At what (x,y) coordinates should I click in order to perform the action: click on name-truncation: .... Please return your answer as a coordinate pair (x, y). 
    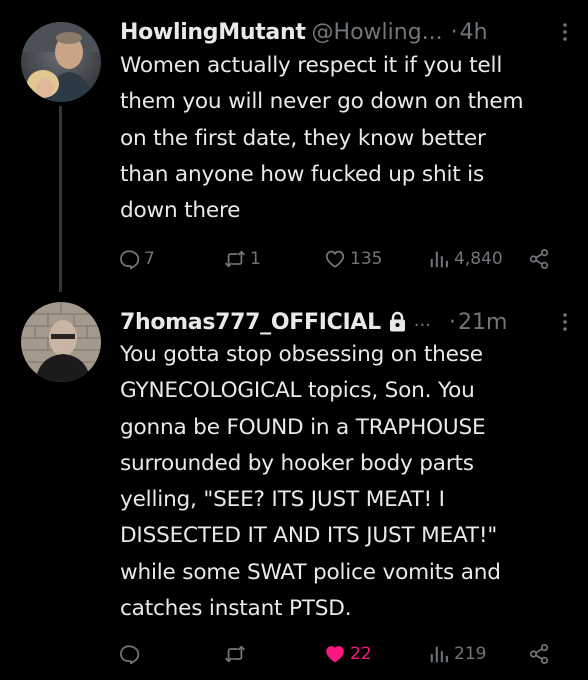
    Looking at the image, I should click on (422, 320).